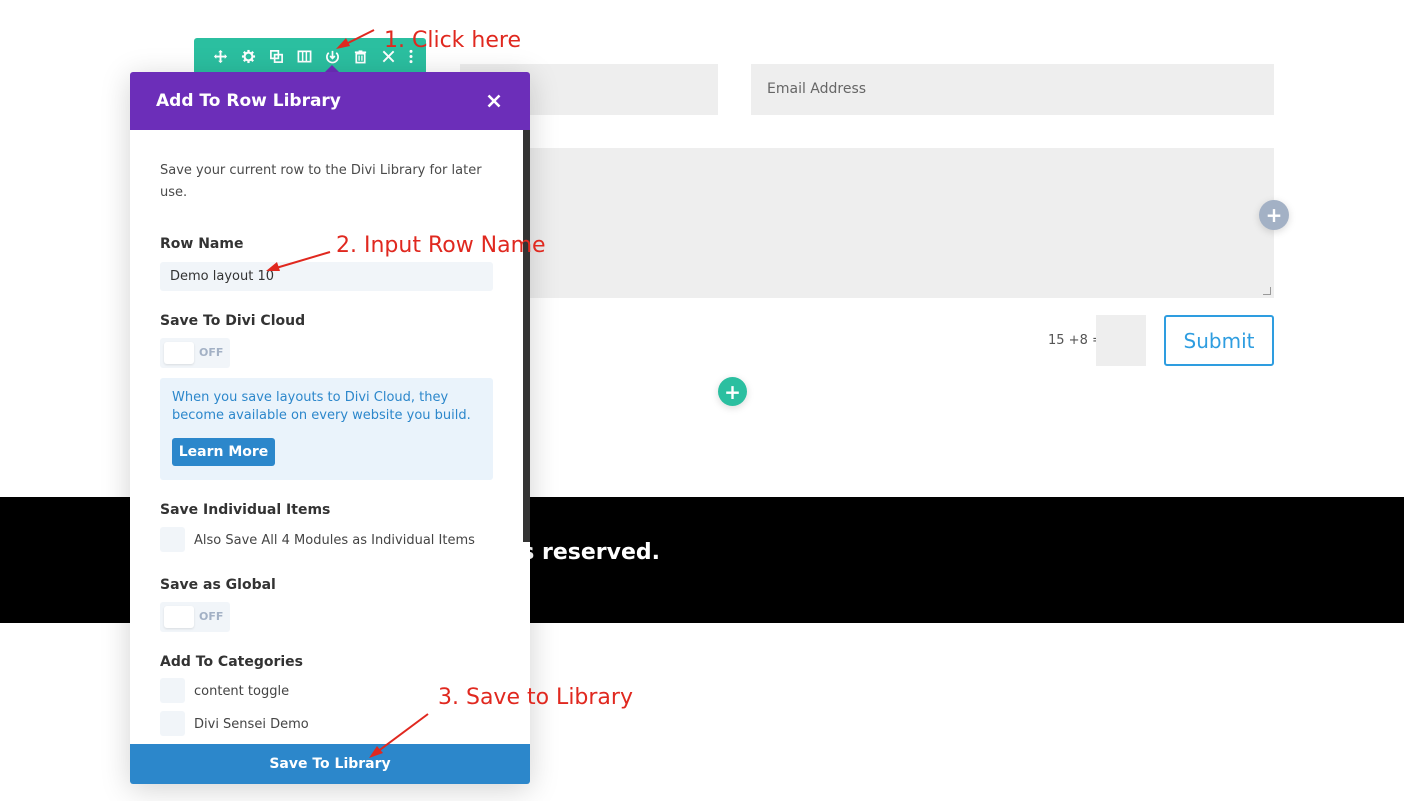 This screenshot has height=801, width=1404. Describe the element at coordinates (223, 452) in the screenshot. I see `learn-more-button: Learn More` at that location.